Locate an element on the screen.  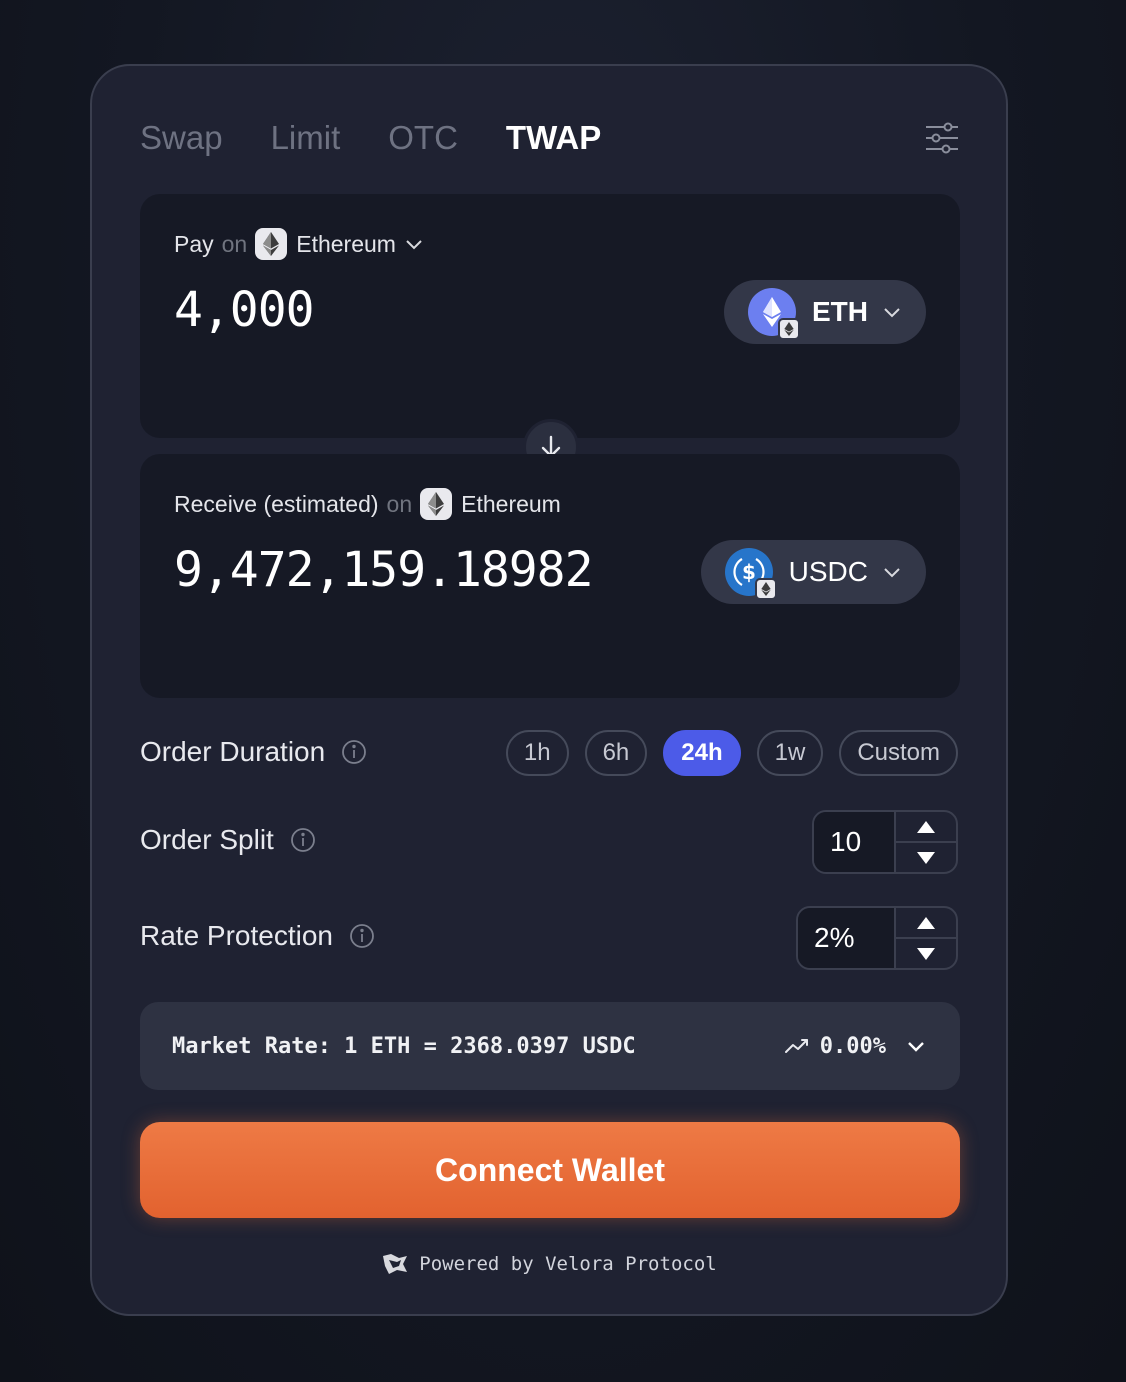
rate-protection-stepper is located at coordinates (877, 938).